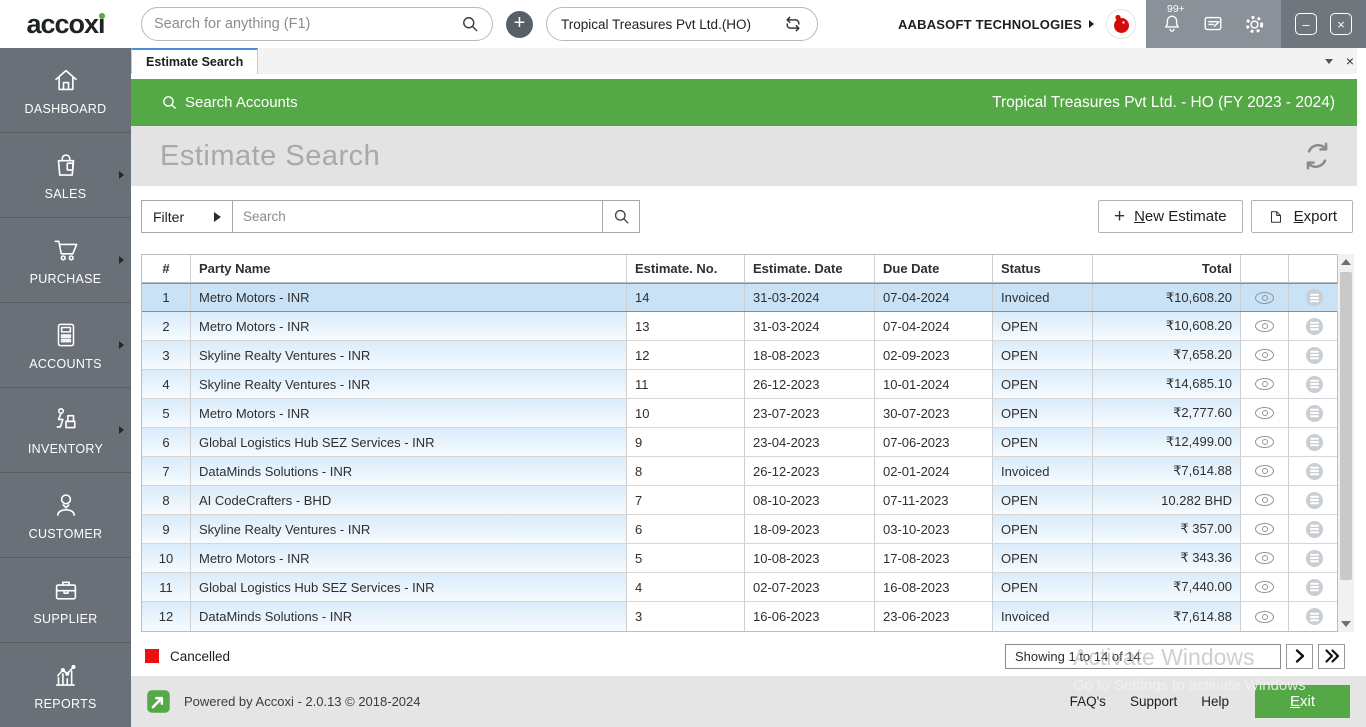 This screenshot has width=1366, height=727. I want to click on global-search-input, so click(307, 24).